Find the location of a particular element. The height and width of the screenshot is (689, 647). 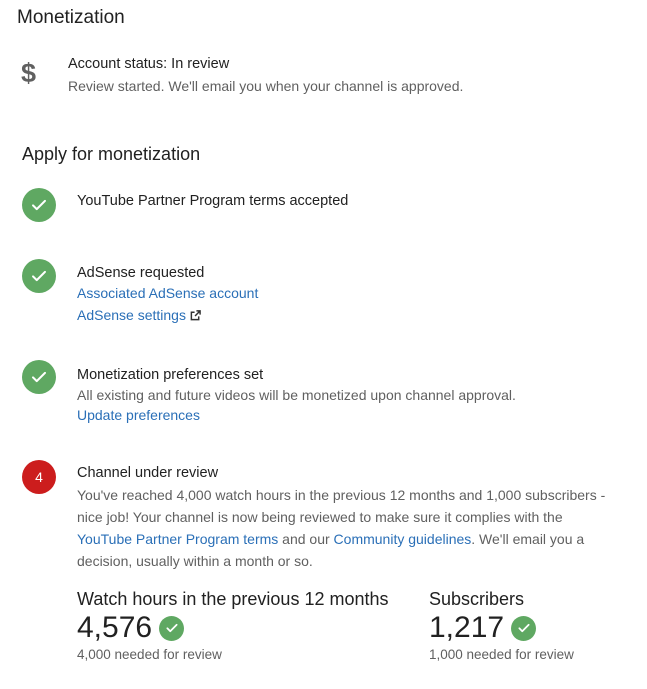

watch-hours-value-row: 4,576 is located at coordinates (131, 628).